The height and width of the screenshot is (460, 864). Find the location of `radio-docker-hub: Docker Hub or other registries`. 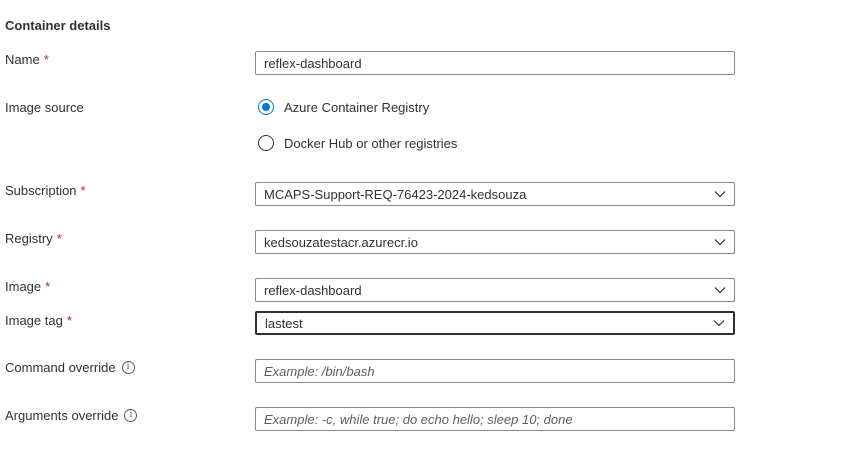

radio-docker-hub: Docker Hub or other registries is located at coordinates (357, 143).